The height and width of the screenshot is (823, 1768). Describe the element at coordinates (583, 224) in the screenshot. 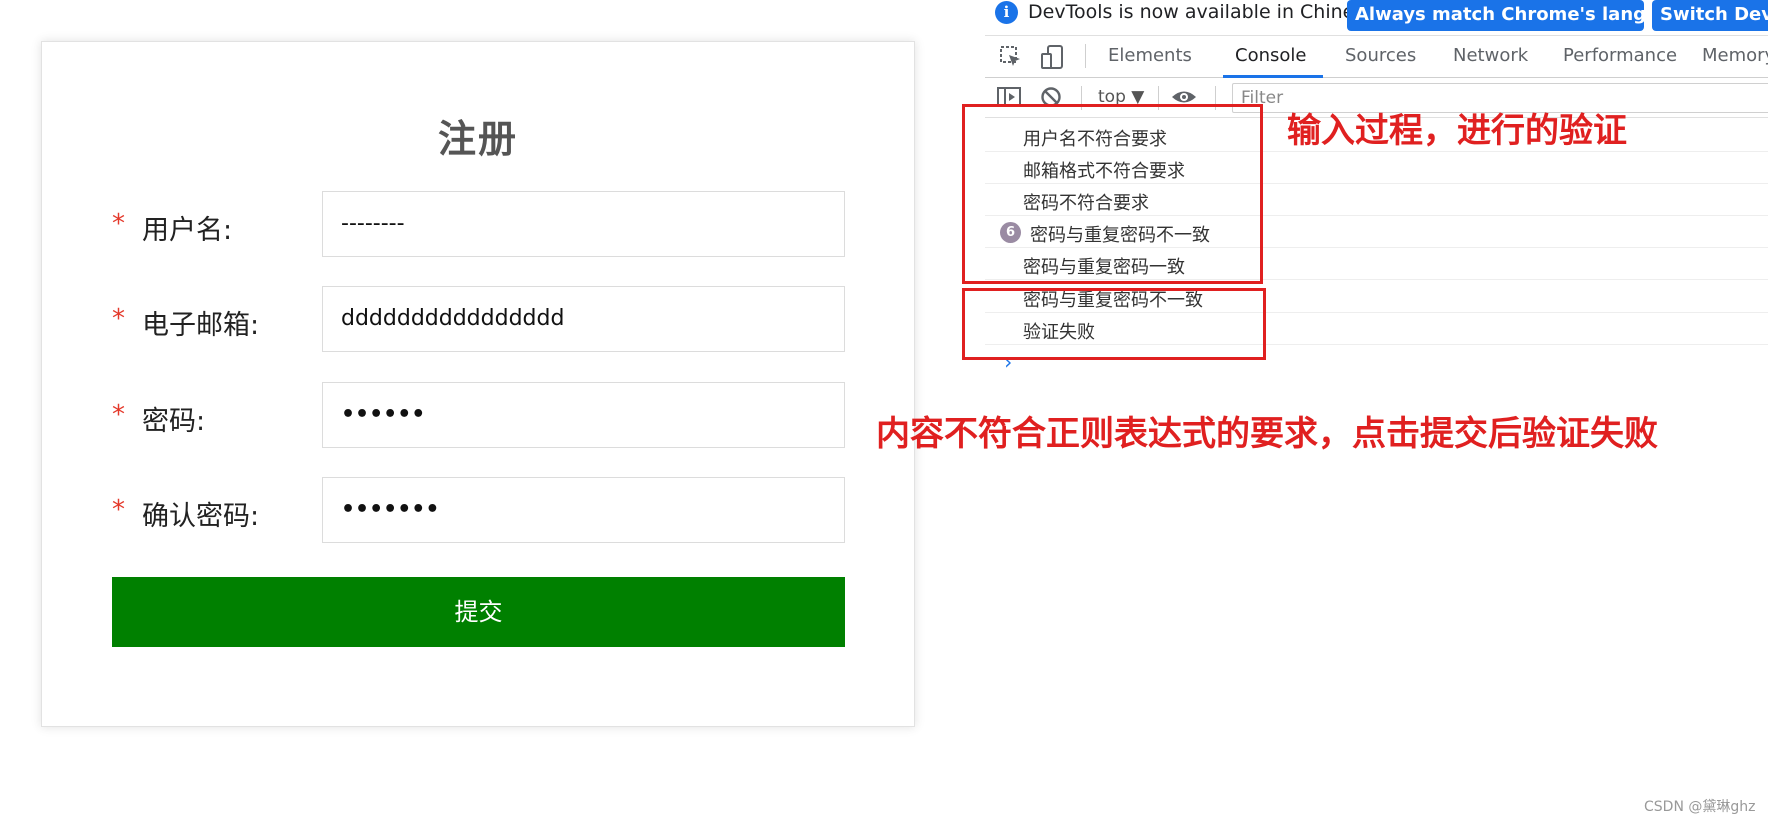

I see `username-input: --------` at that location.